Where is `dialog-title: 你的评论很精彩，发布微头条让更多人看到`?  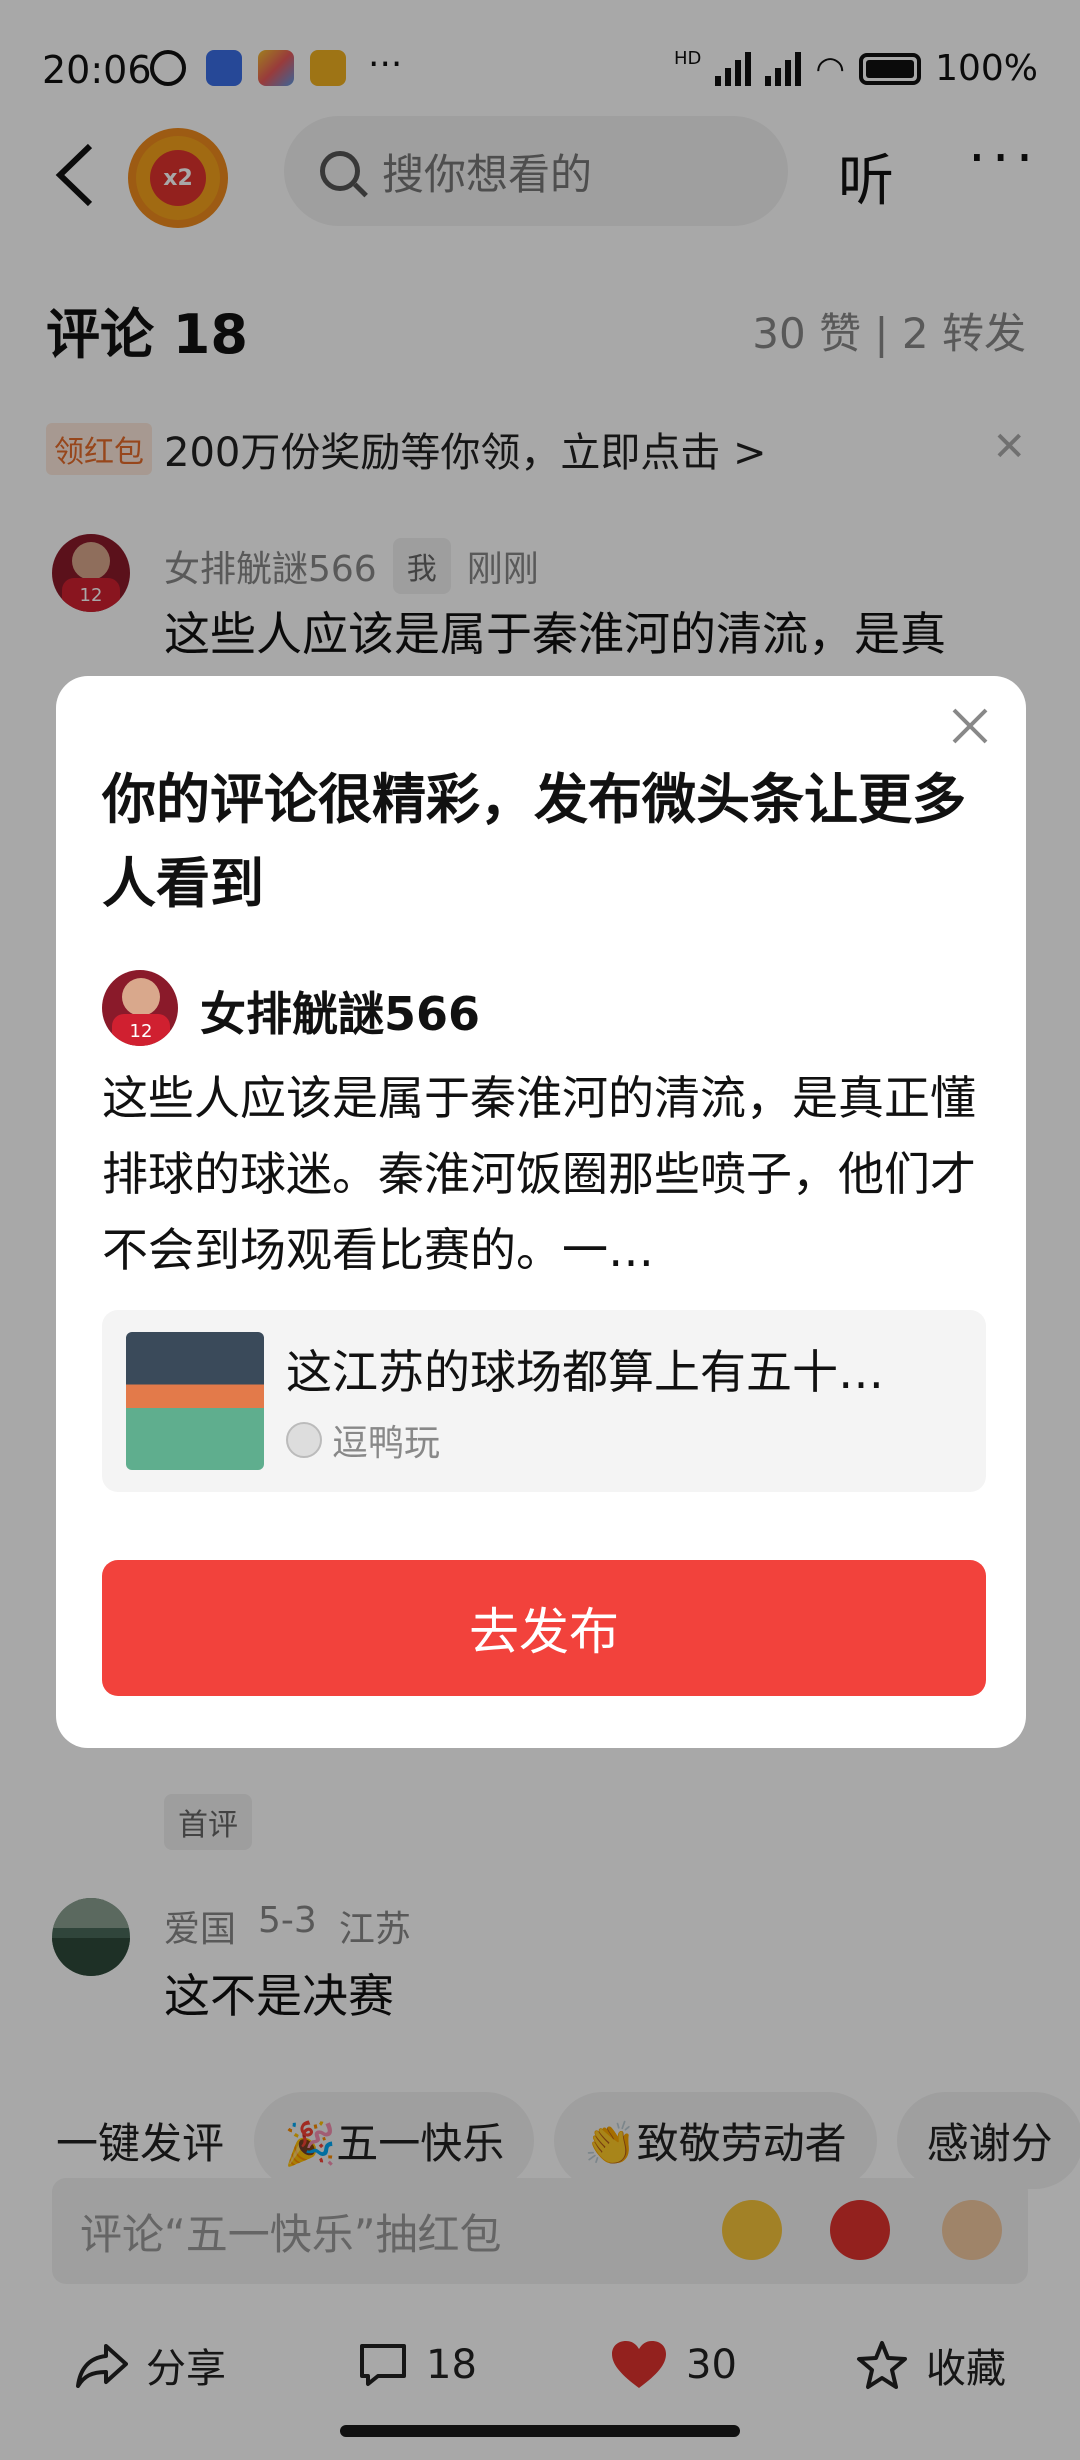 dialog-title: 你的评论很精彩，发布微头条让更多人看到 is located at coordinates (534, 841).